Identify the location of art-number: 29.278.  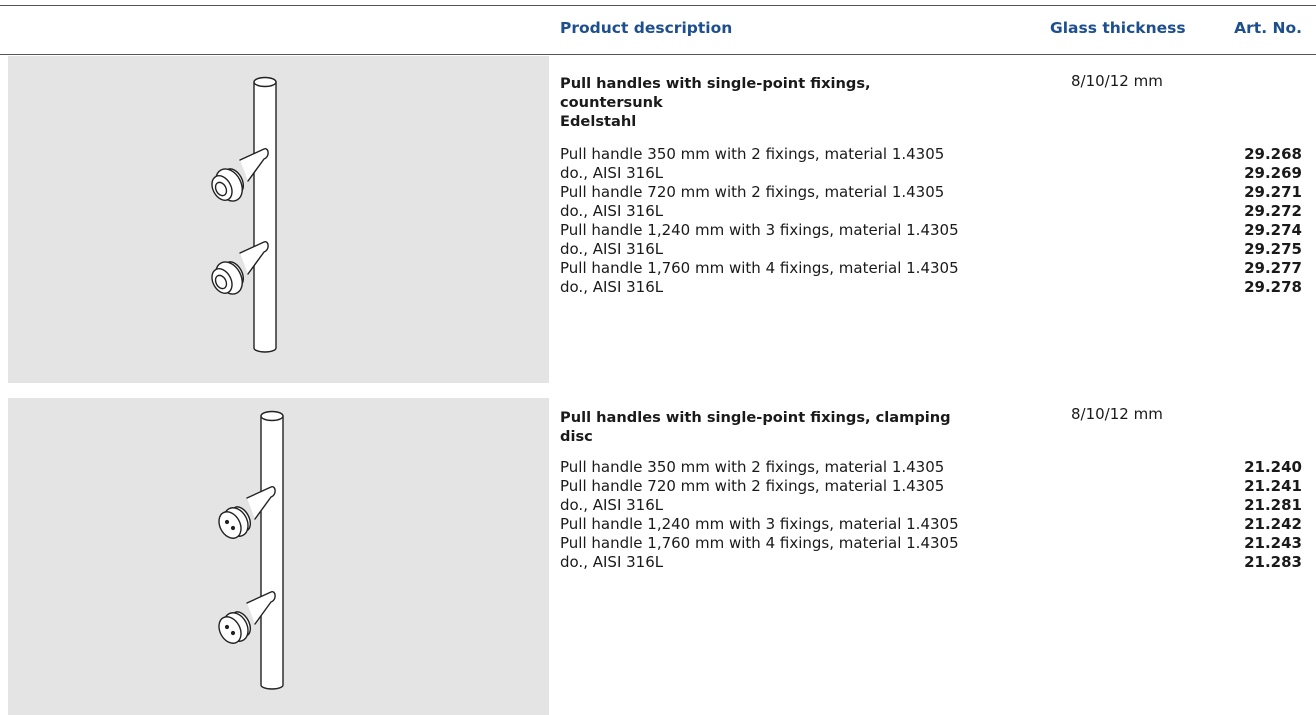
(1273, 287).